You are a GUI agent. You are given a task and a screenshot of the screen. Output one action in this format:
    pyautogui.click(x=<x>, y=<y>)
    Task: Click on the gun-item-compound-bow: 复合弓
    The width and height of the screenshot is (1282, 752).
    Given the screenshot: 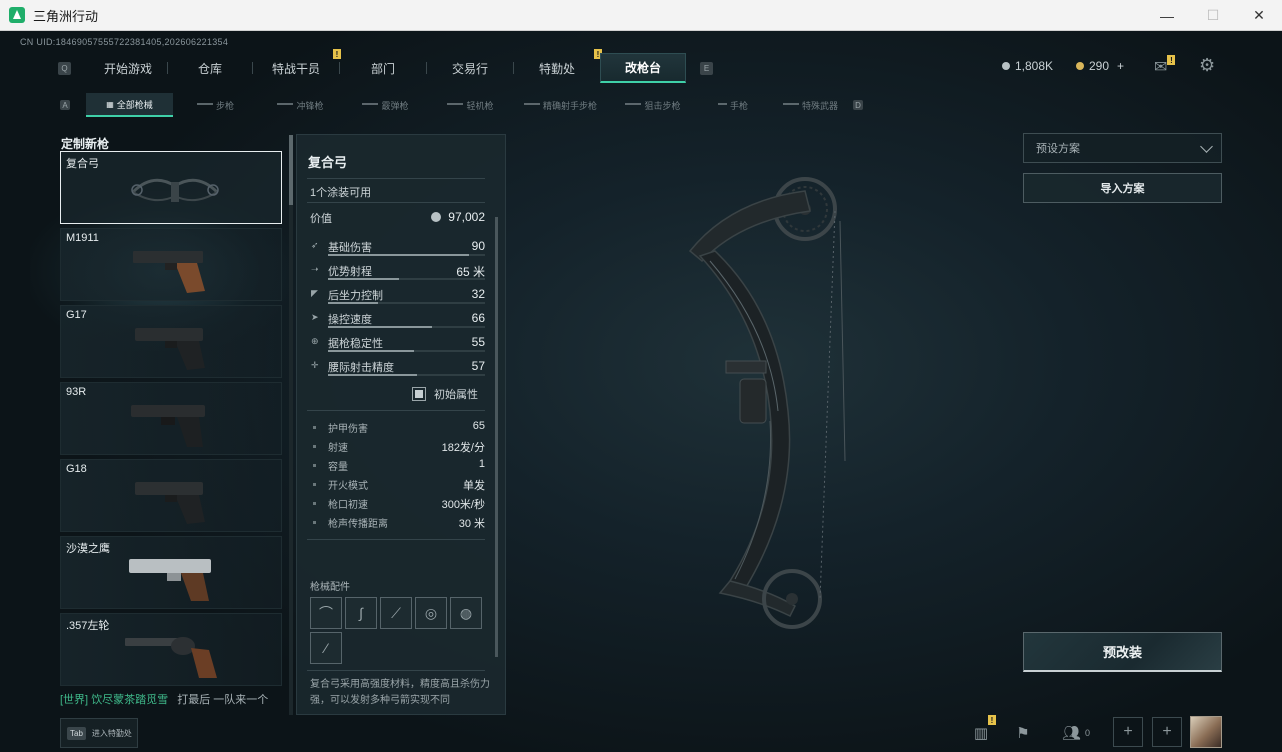 What is the action you would take?
    pyautogui.click(x=171, y=187)
    